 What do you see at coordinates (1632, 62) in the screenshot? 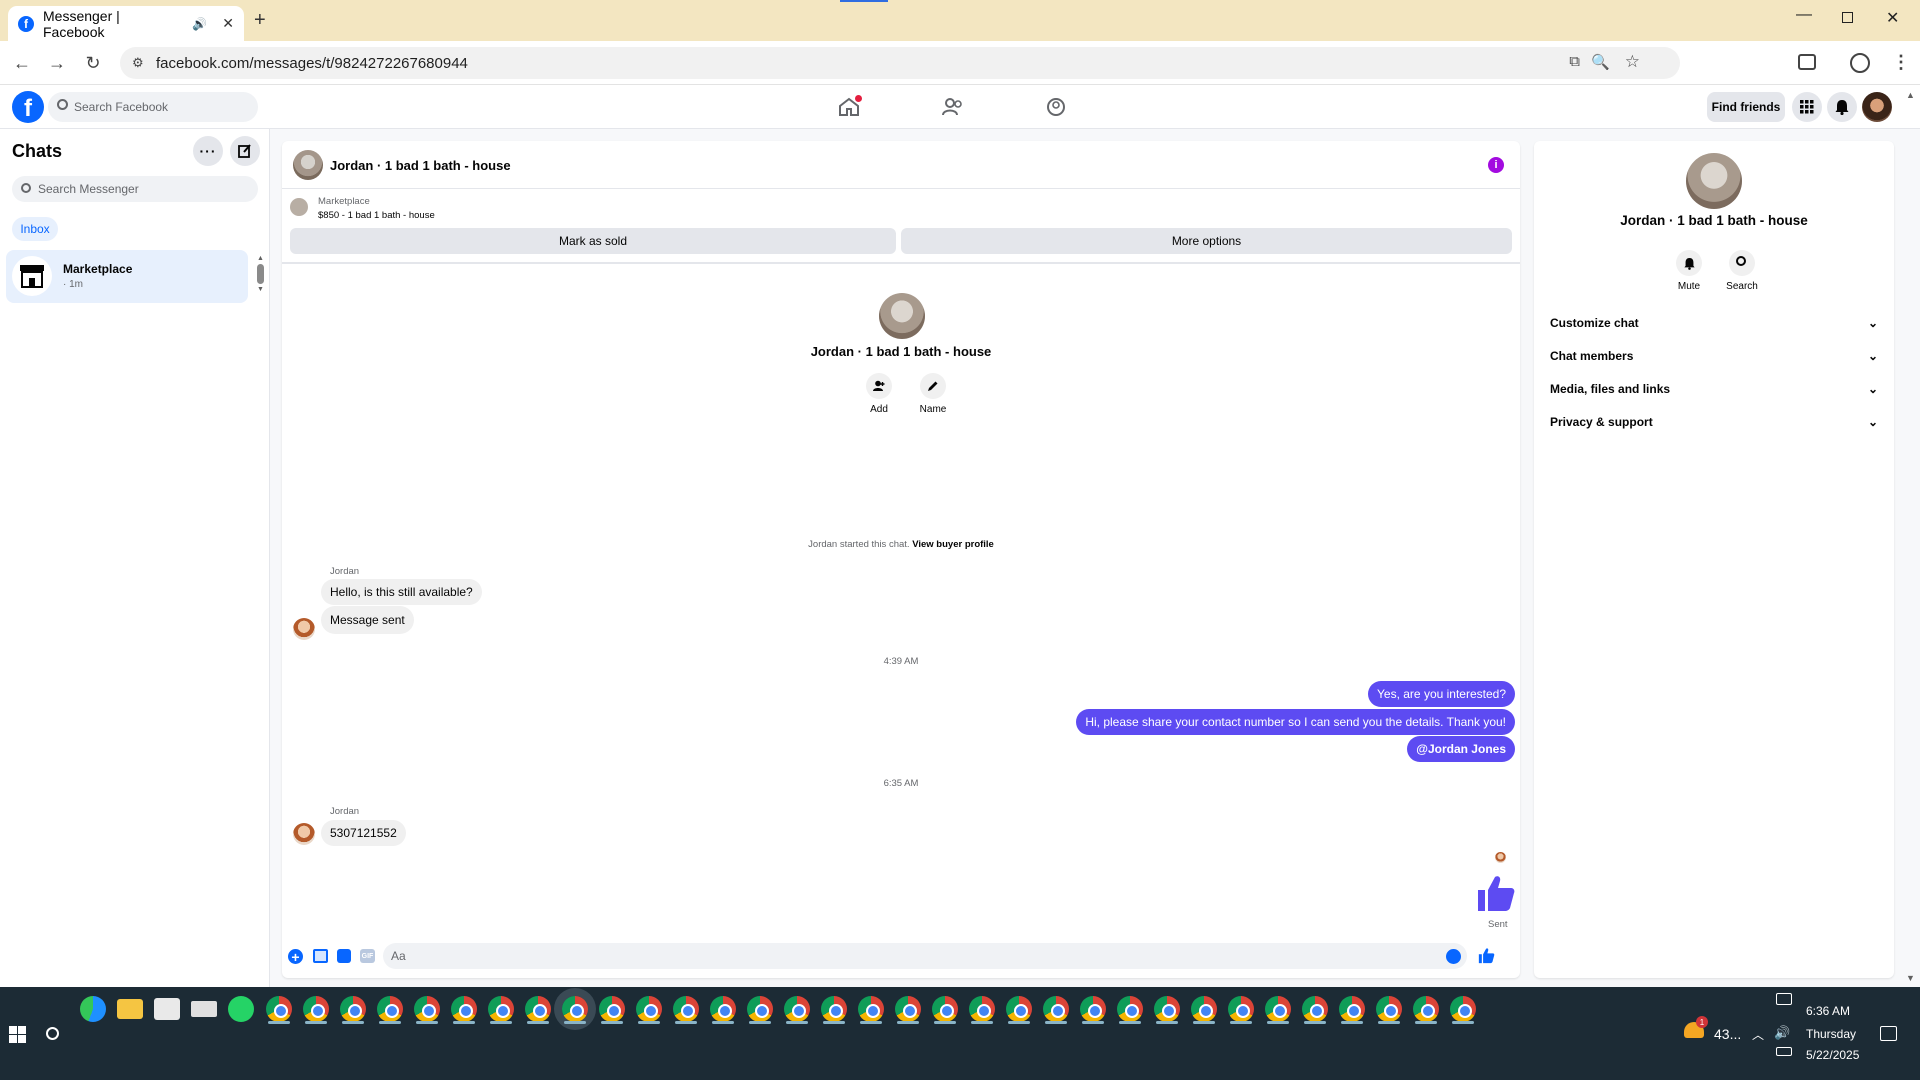
I see `bookmark-star-icon: ☆` at bounding box center [1632, 62].